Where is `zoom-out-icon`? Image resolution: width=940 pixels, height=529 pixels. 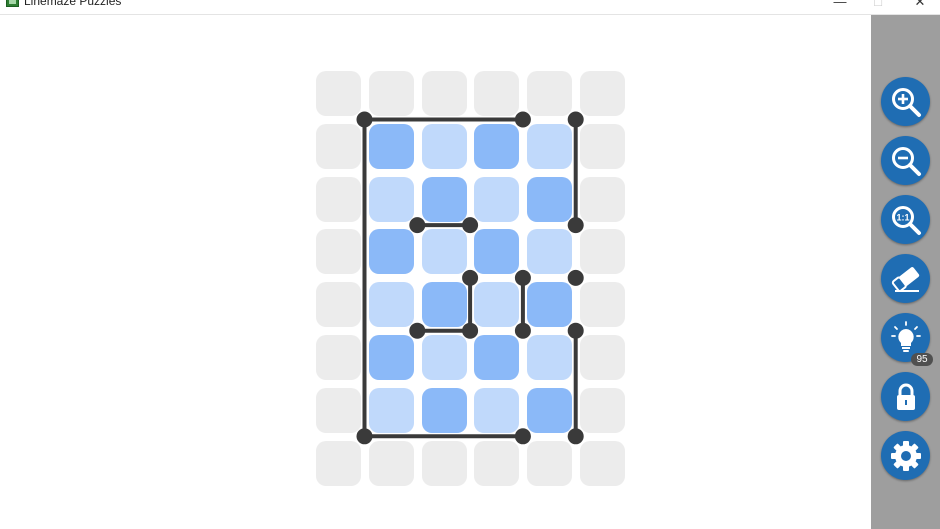 zoom-out-icon is located at coordinates (906, 161).